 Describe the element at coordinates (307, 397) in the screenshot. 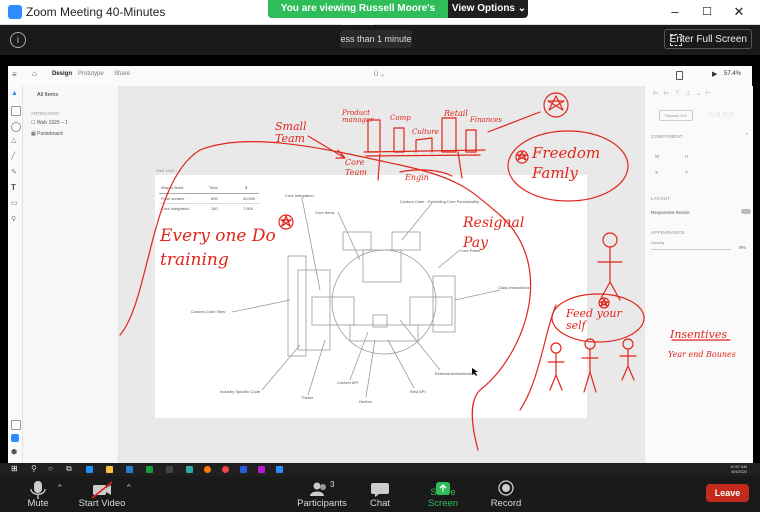

I see `label-theme: Theme` at that location.